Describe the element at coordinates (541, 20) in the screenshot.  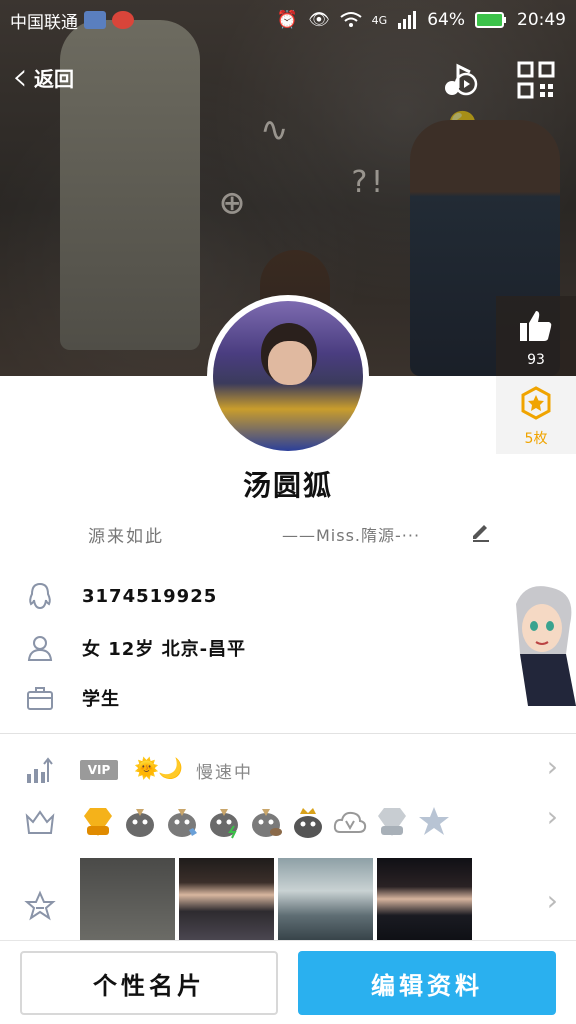
I see `clock-label: 20:49` at that location.